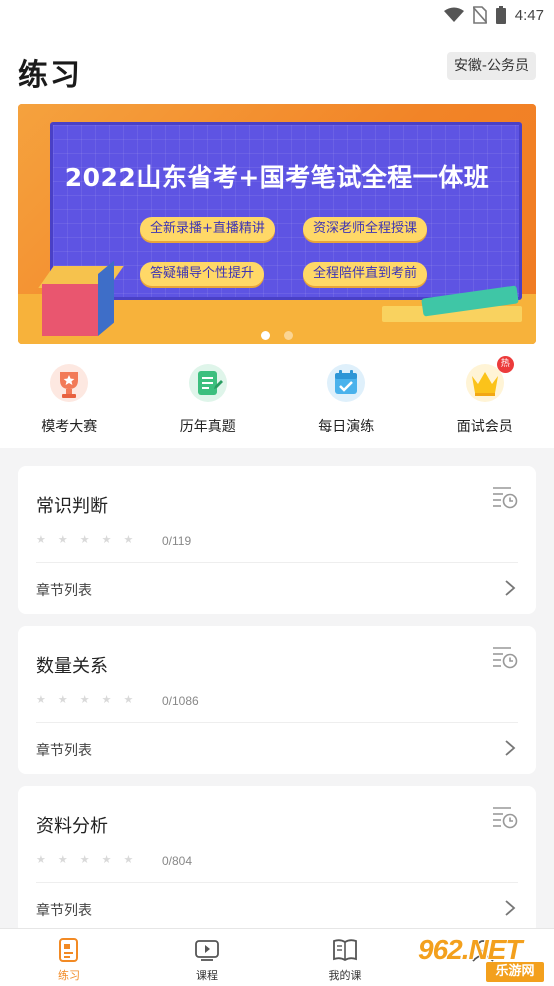 This screenshot has width=554, height=986. Describe the element at coordinates (207, 229) in the screenshot. I see `banner-tag: 全新录播+直播精讲` at that location.